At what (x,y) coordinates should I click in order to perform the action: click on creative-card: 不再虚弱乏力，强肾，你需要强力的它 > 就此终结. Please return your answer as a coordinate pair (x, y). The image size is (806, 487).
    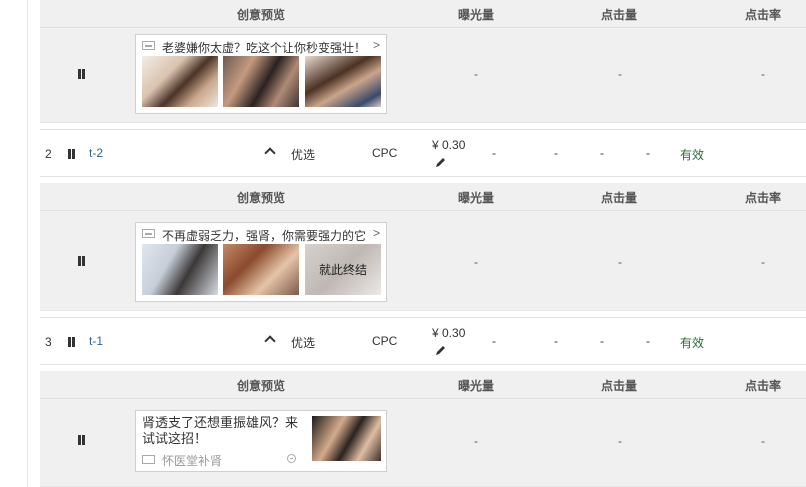
    Looking at the image, I should click on (261, 262).